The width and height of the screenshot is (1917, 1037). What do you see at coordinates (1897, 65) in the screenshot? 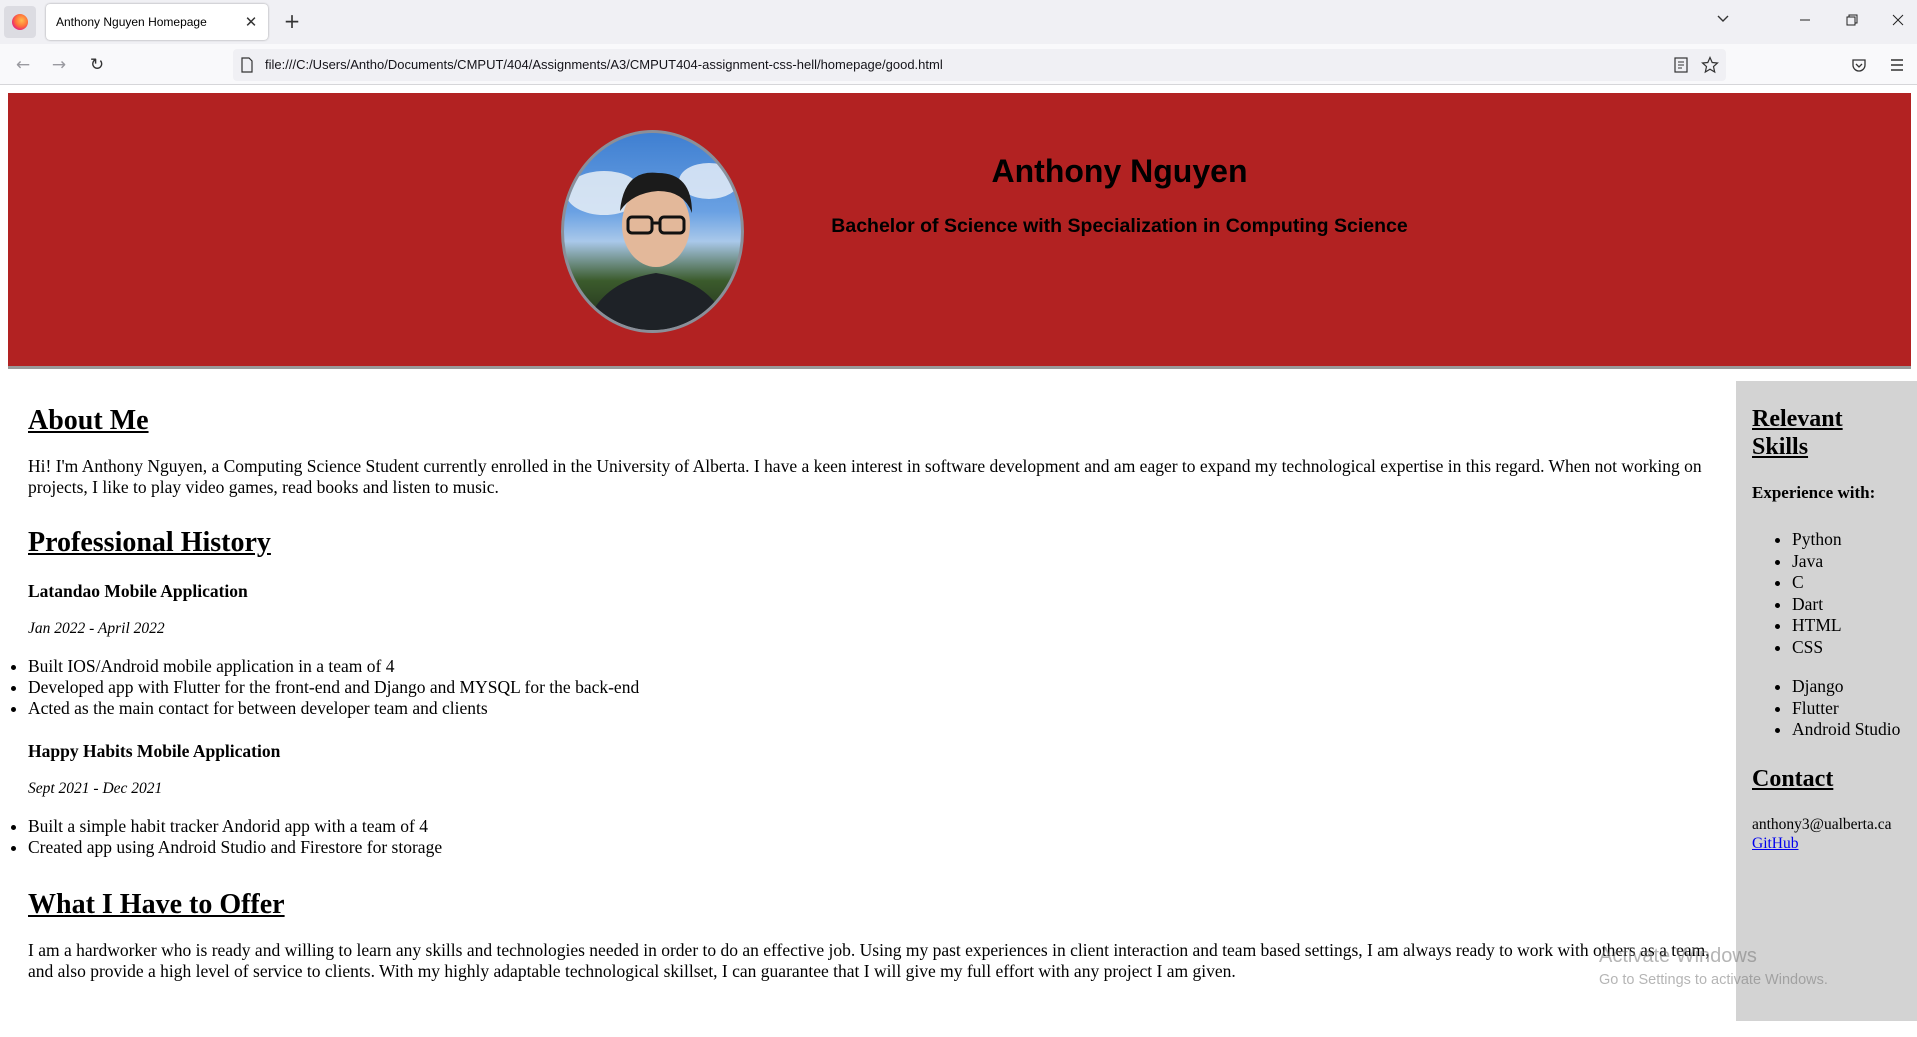
I see `menu-icon` at bounding box center [1897, 65].